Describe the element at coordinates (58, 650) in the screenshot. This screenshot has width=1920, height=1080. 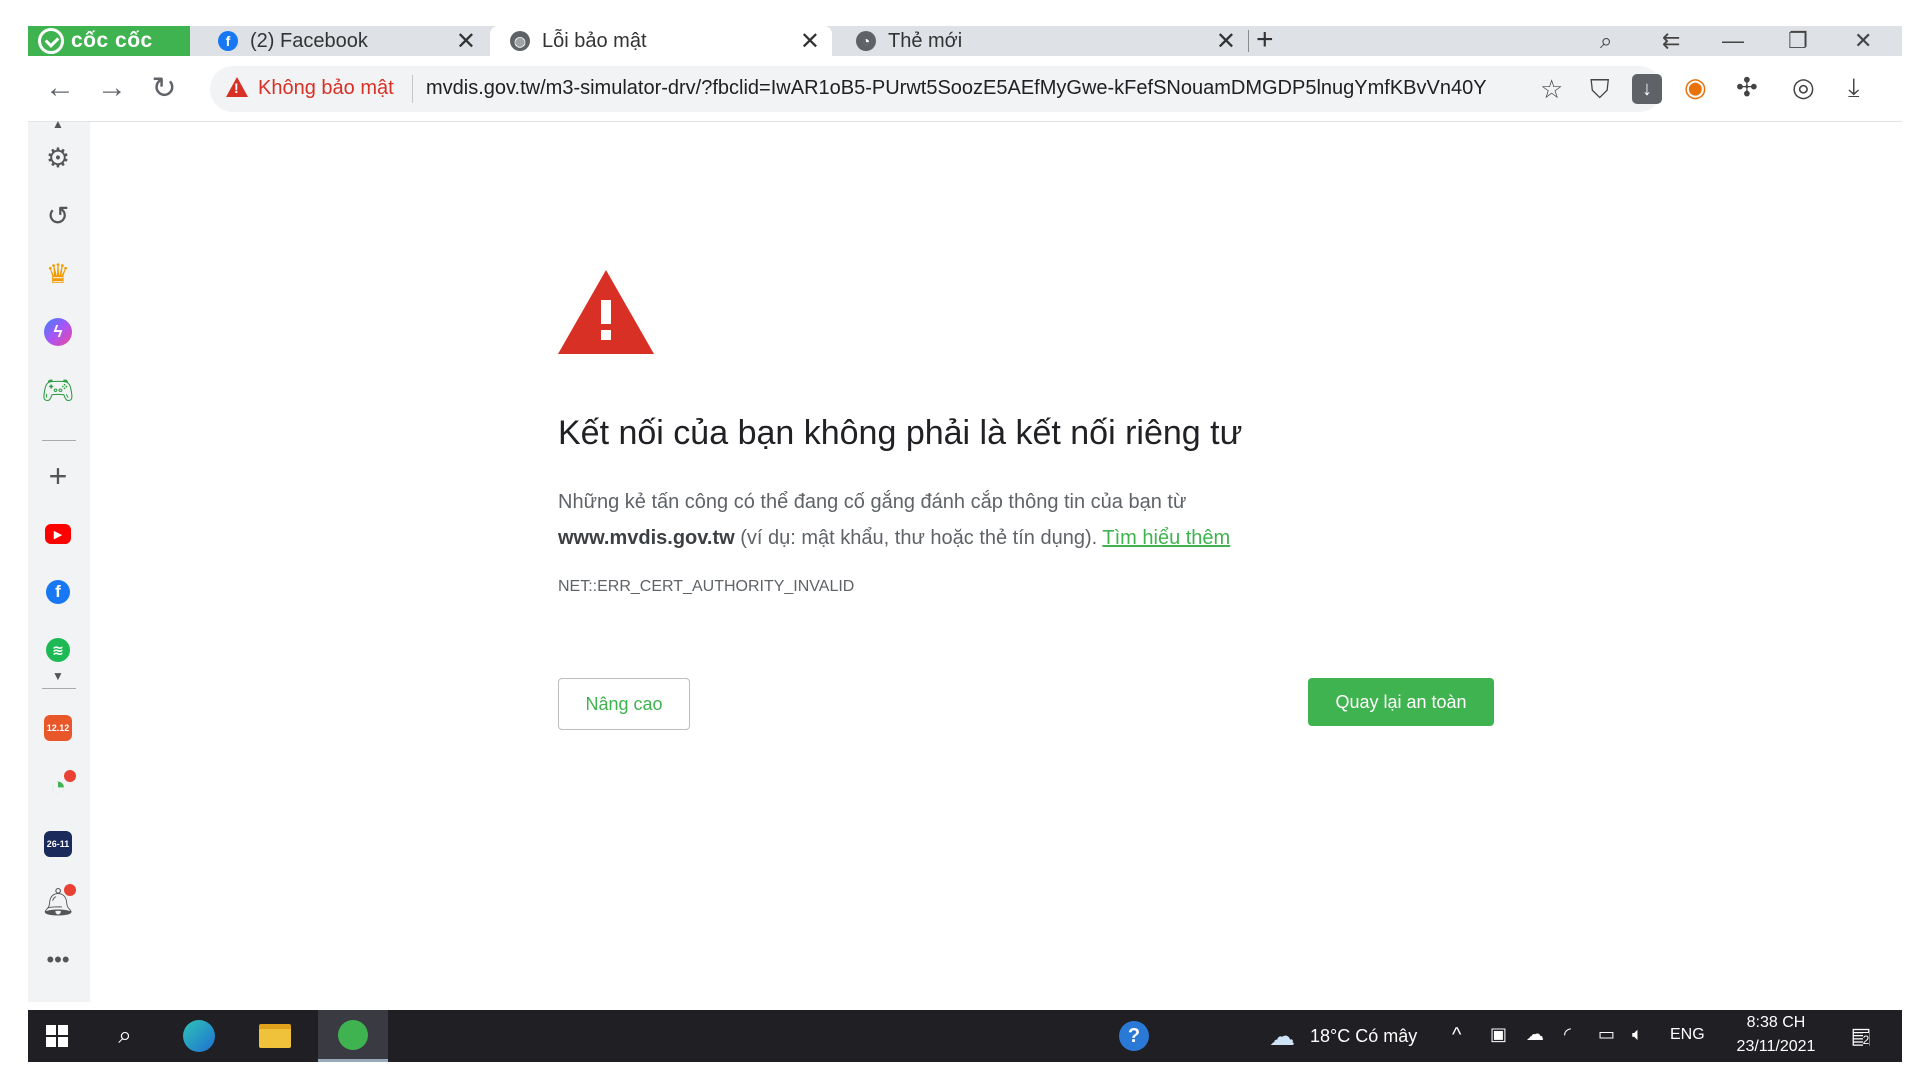
I see `spotify-icon: ≋` at that location.